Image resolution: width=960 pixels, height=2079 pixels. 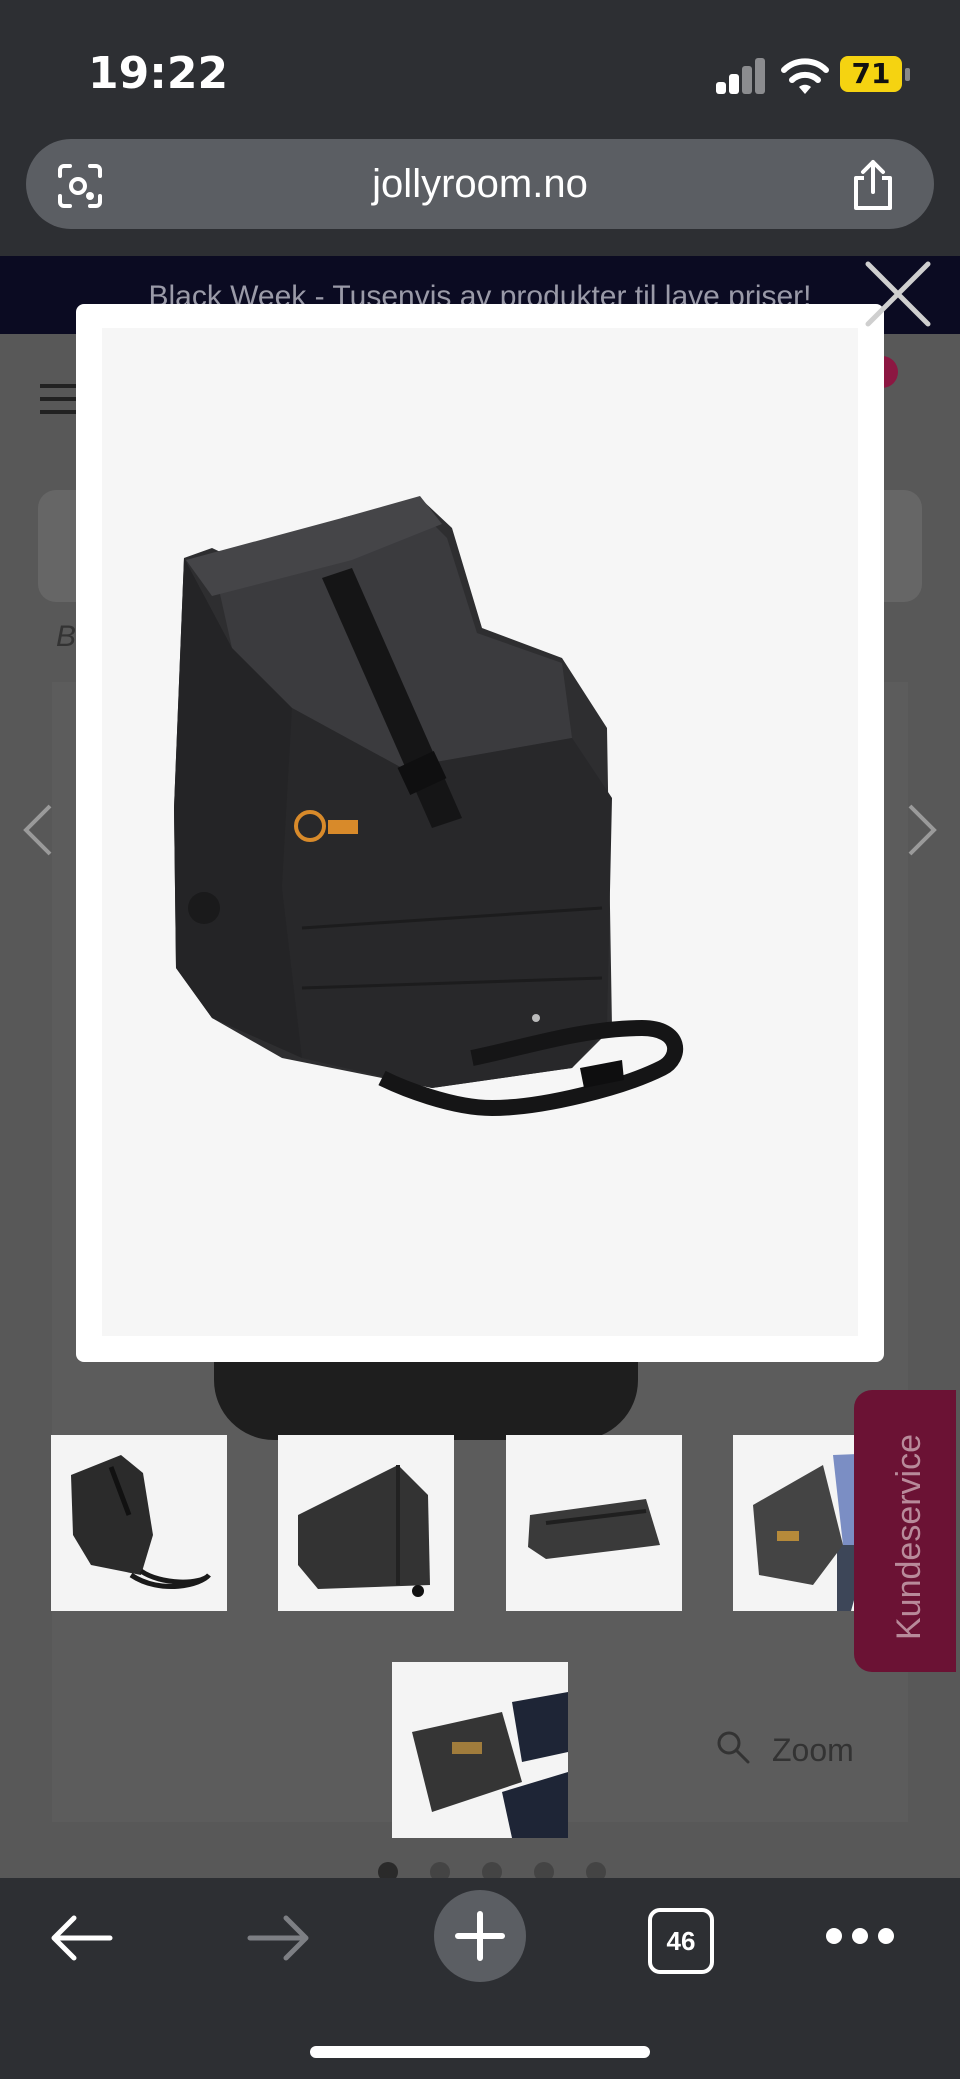 I want to click on wifi-icon, so click(x=805, y=76).